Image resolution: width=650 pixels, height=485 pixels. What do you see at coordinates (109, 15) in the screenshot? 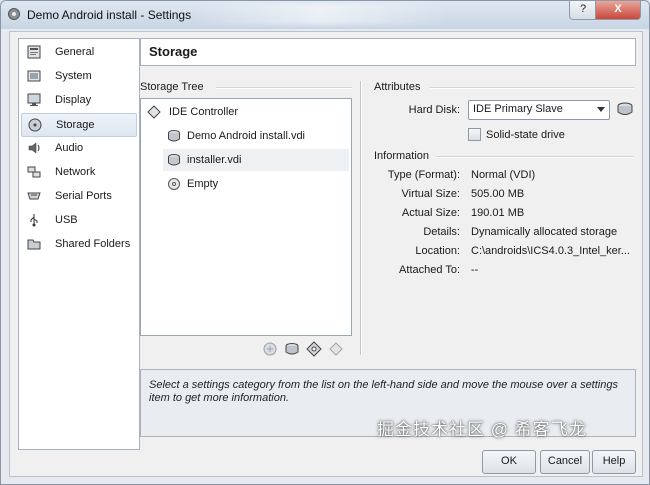
I see `window-title: Demo Android install - Settings` at bounding box center [109, 15].